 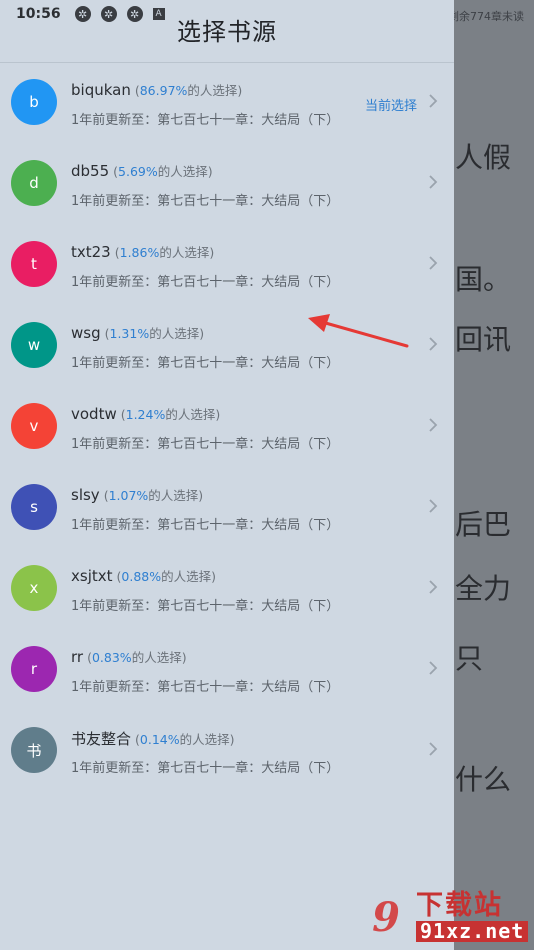 I want to click on source-title: db55 (5.69%的人选择), so click(x=142, y=170).